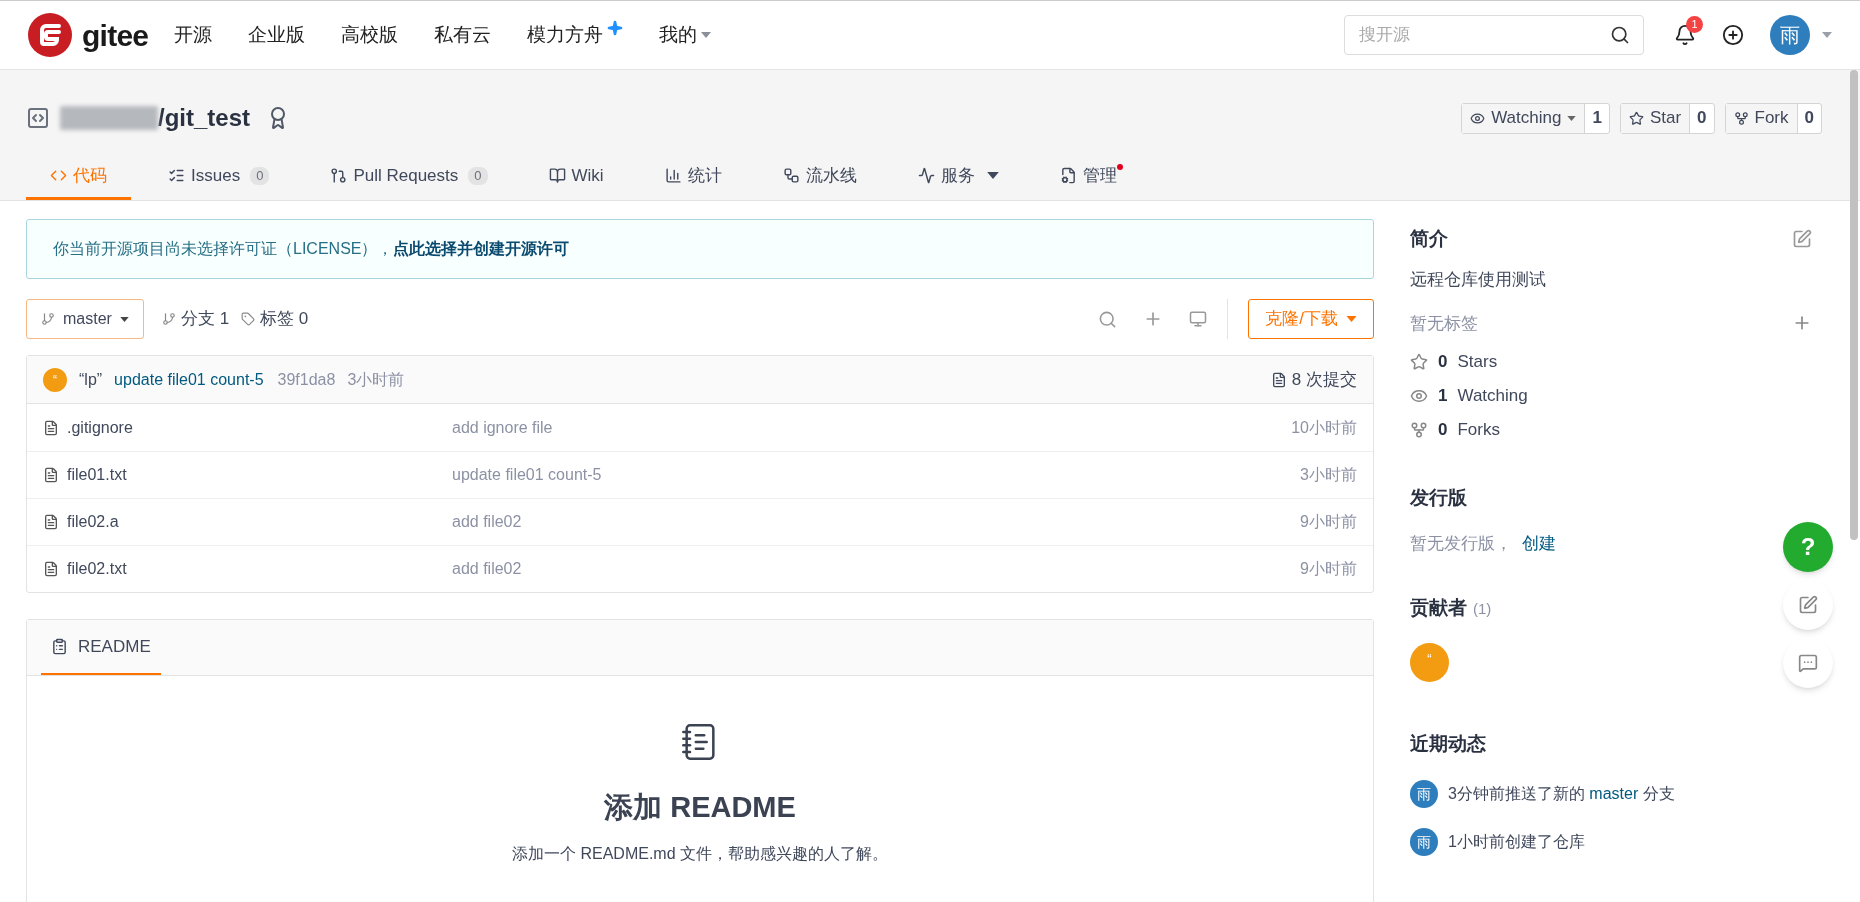  Describe the element at coordinates (1328, 475) in the screenshot. I see `file-time: 3小时前` at that location.